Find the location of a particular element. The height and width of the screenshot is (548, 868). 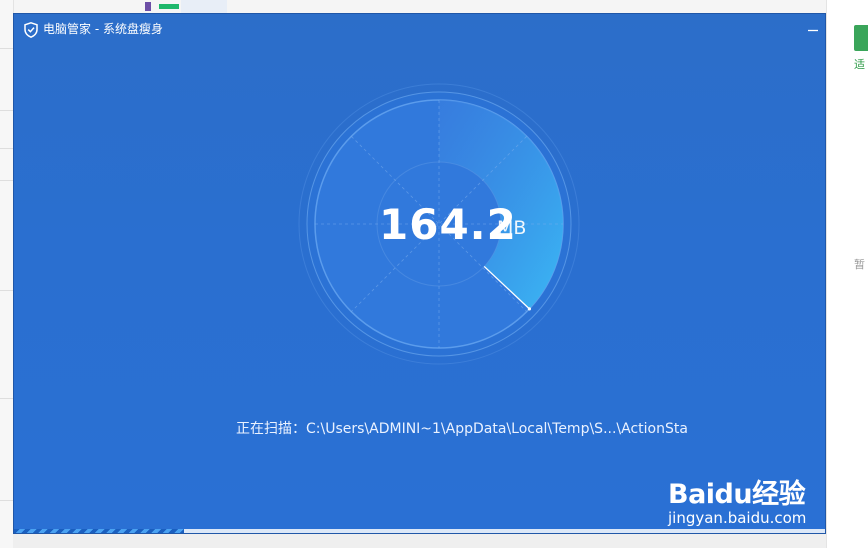

background-left-panel is located at coordinates (7, 274).